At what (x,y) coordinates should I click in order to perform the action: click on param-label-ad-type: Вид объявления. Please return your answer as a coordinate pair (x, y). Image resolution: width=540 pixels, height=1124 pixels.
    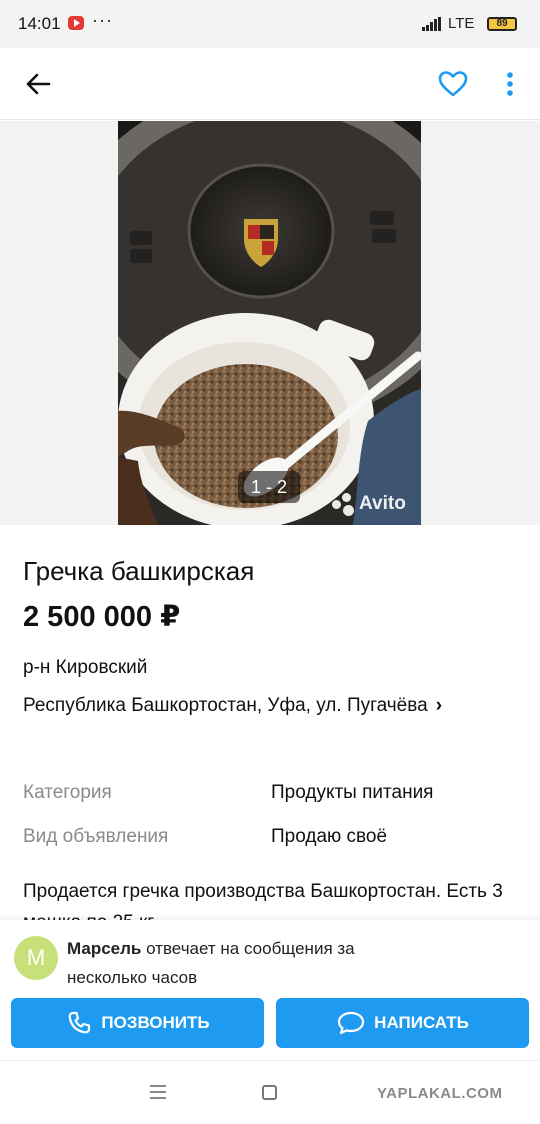
    Looking at the image, I should click on (96, 836).